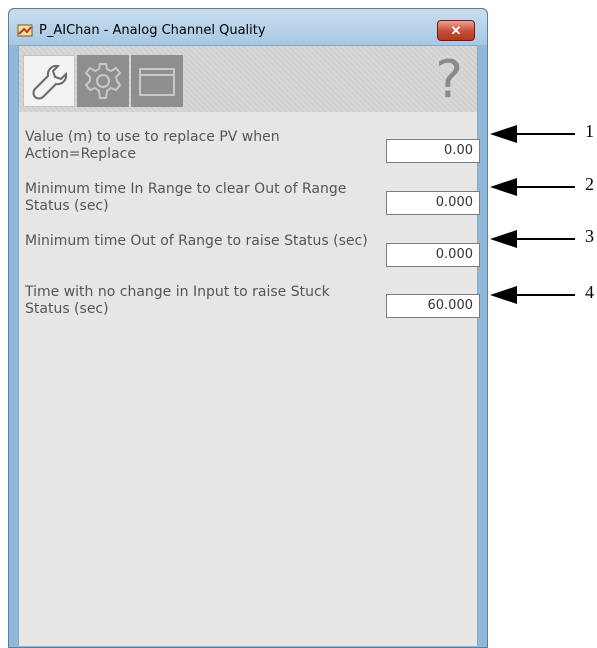 The image size is (597, 648). What do you see at coordinates (589, 292) in the screenshot?
I see `callout-number: 4` at bounding box center [589, 292].